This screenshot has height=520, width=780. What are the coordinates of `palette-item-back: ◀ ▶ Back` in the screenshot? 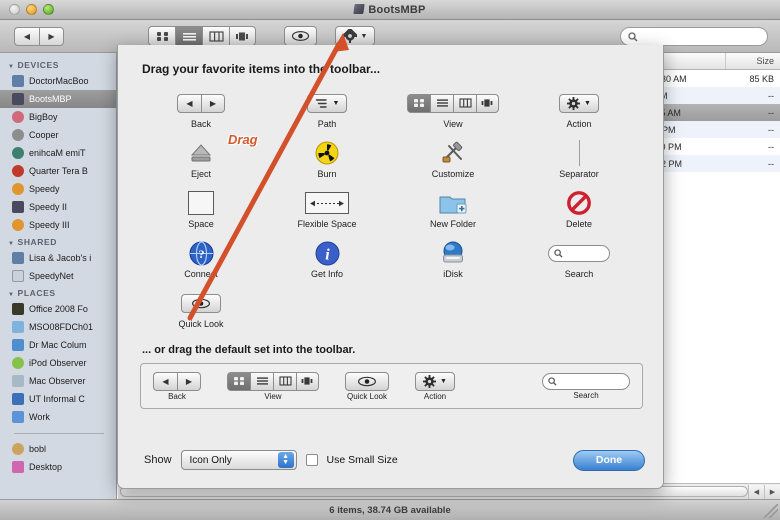 It's located at (201, 113).